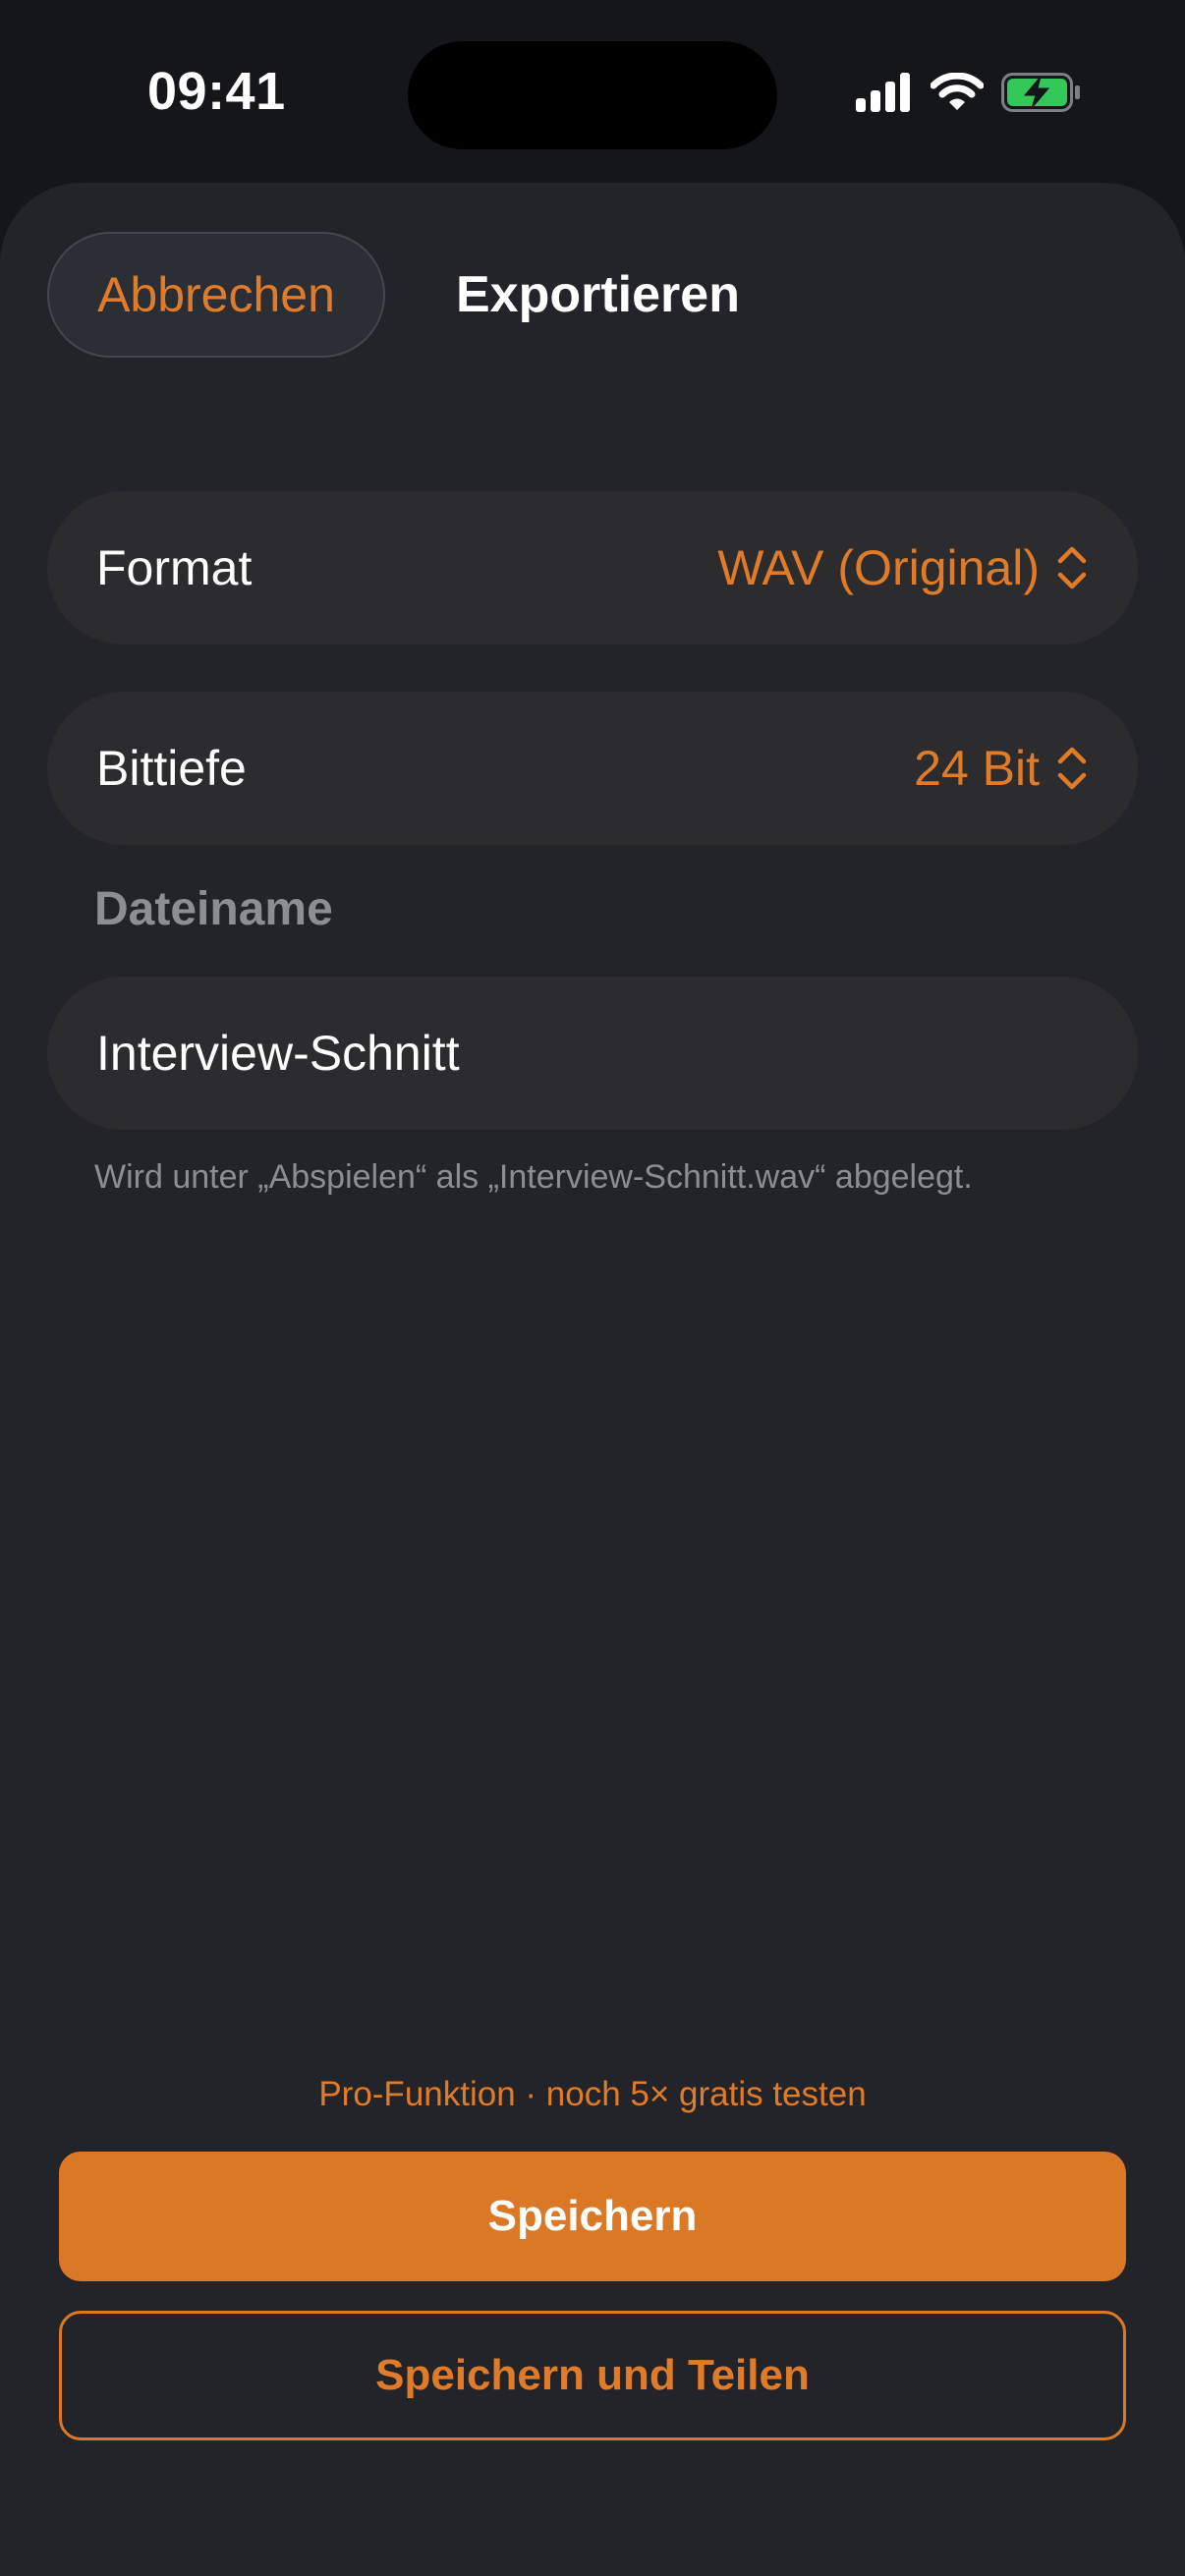  Describe the element at coordinates (278, 1053) in the screenshot. I see `filename-value: Interview-Schnitt` at that location.